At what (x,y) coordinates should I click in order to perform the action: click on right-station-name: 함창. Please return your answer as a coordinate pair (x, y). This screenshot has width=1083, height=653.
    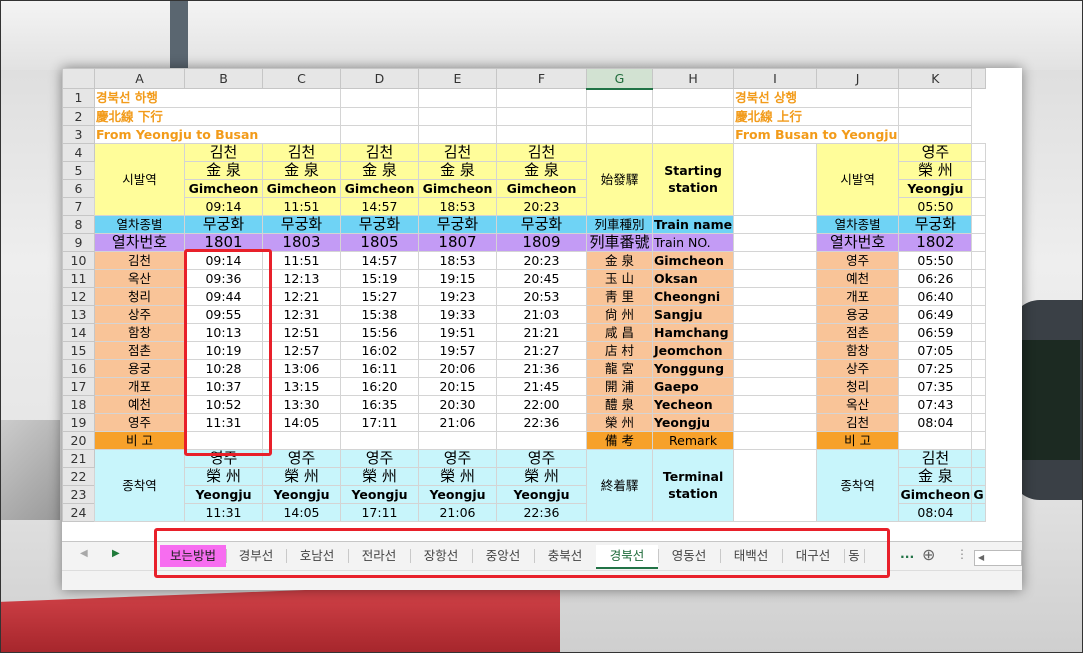
    Looking at the image, I should click on (857, 350).